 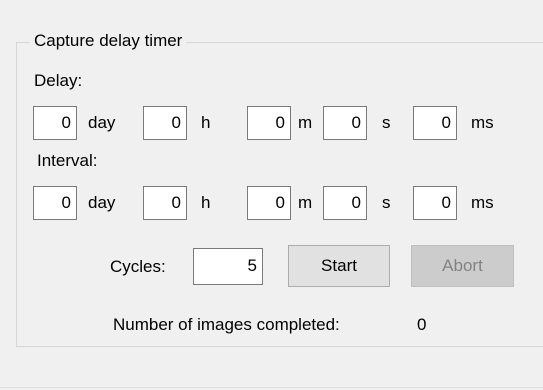 I want to click on images-completed-label: Number of images completed:, so click(x=226, y=324).